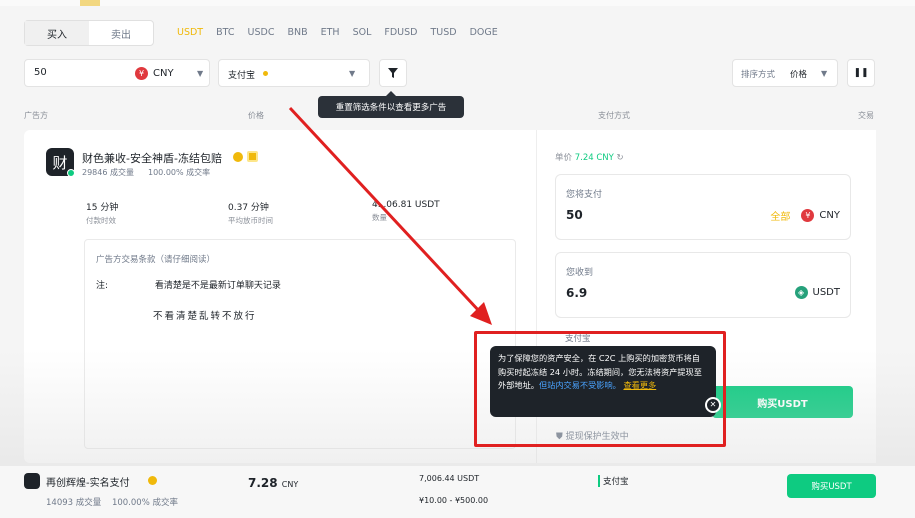  I want to click on annotation-highlight-box, so click(600, 389).